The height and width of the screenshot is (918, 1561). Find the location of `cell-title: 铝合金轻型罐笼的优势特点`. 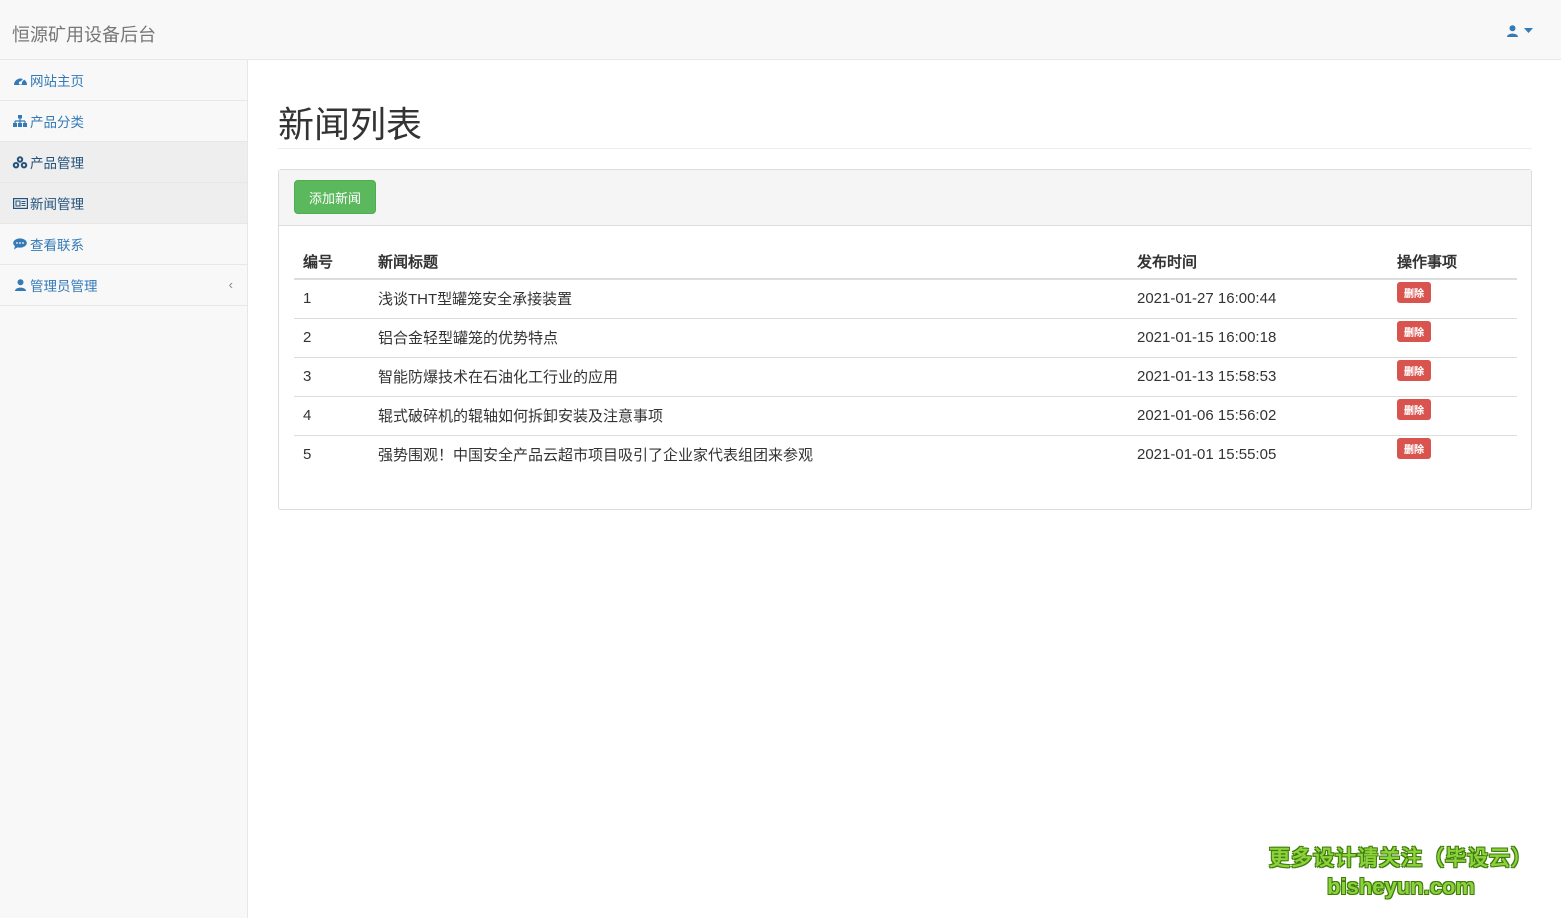

cell-title: 铝合金轻型罐笼的优势特点 is located at coordinates (748, 337).